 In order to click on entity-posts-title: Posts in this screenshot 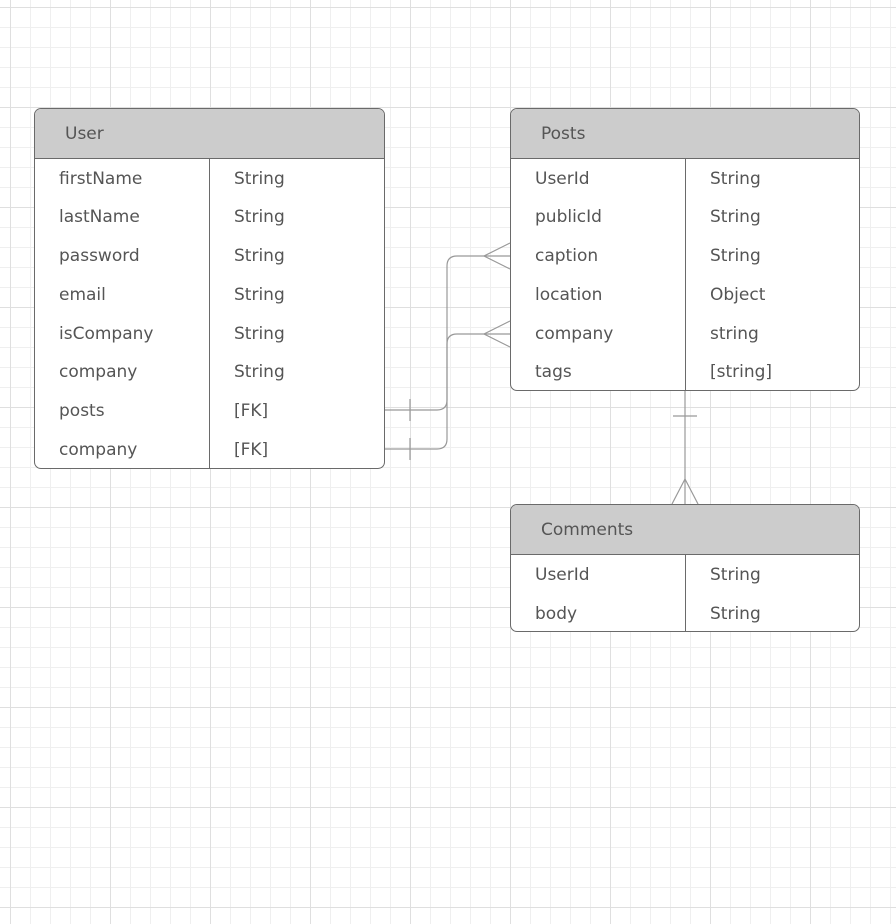, I will do `click(685, 134)`.